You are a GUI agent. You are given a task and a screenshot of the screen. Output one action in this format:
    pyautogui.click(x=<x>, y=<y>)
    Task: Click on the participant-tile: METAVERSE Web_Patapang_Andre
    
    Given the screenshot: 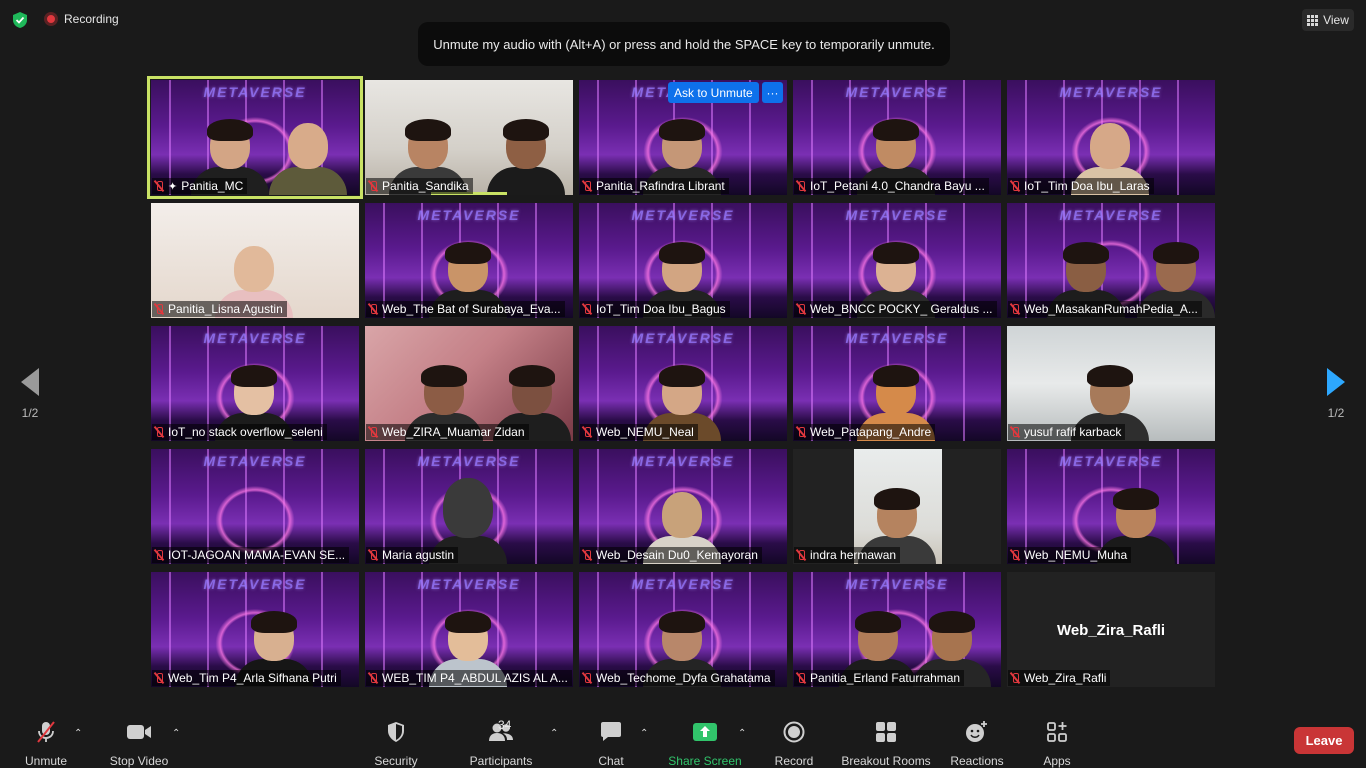 What is the action you would take?
    pyautogui.click(x=897, y=383)
    